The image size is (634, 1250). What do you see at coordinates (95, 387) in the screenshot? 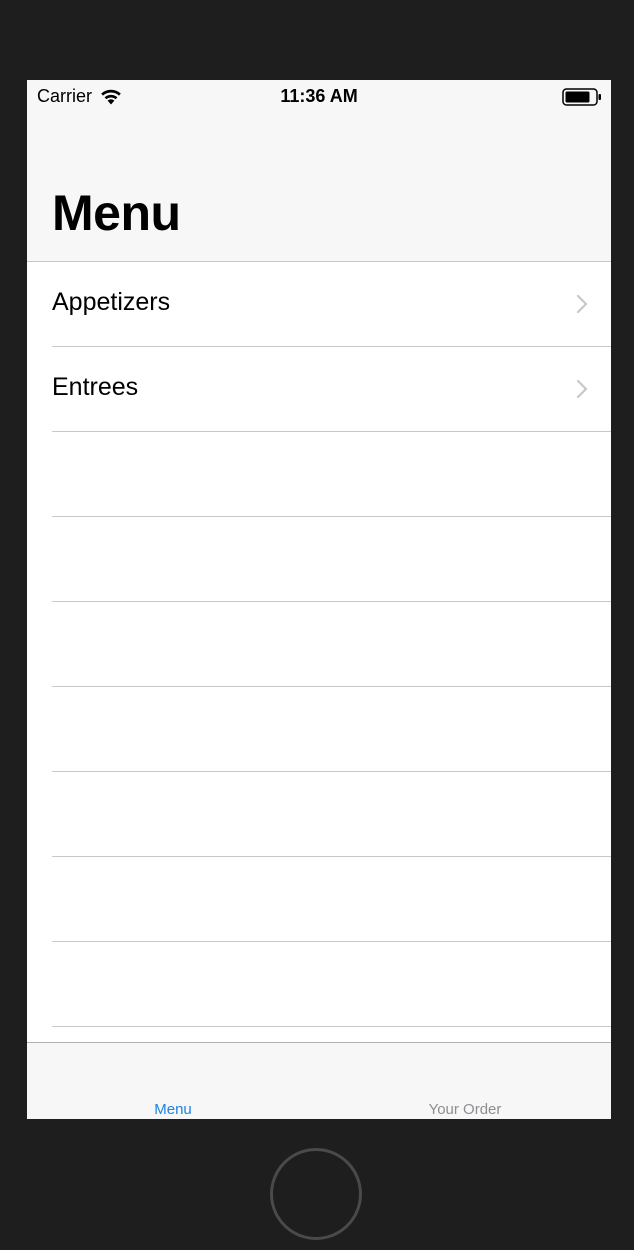
I see `row-label: Entrees` at bounding box center [95, 387].